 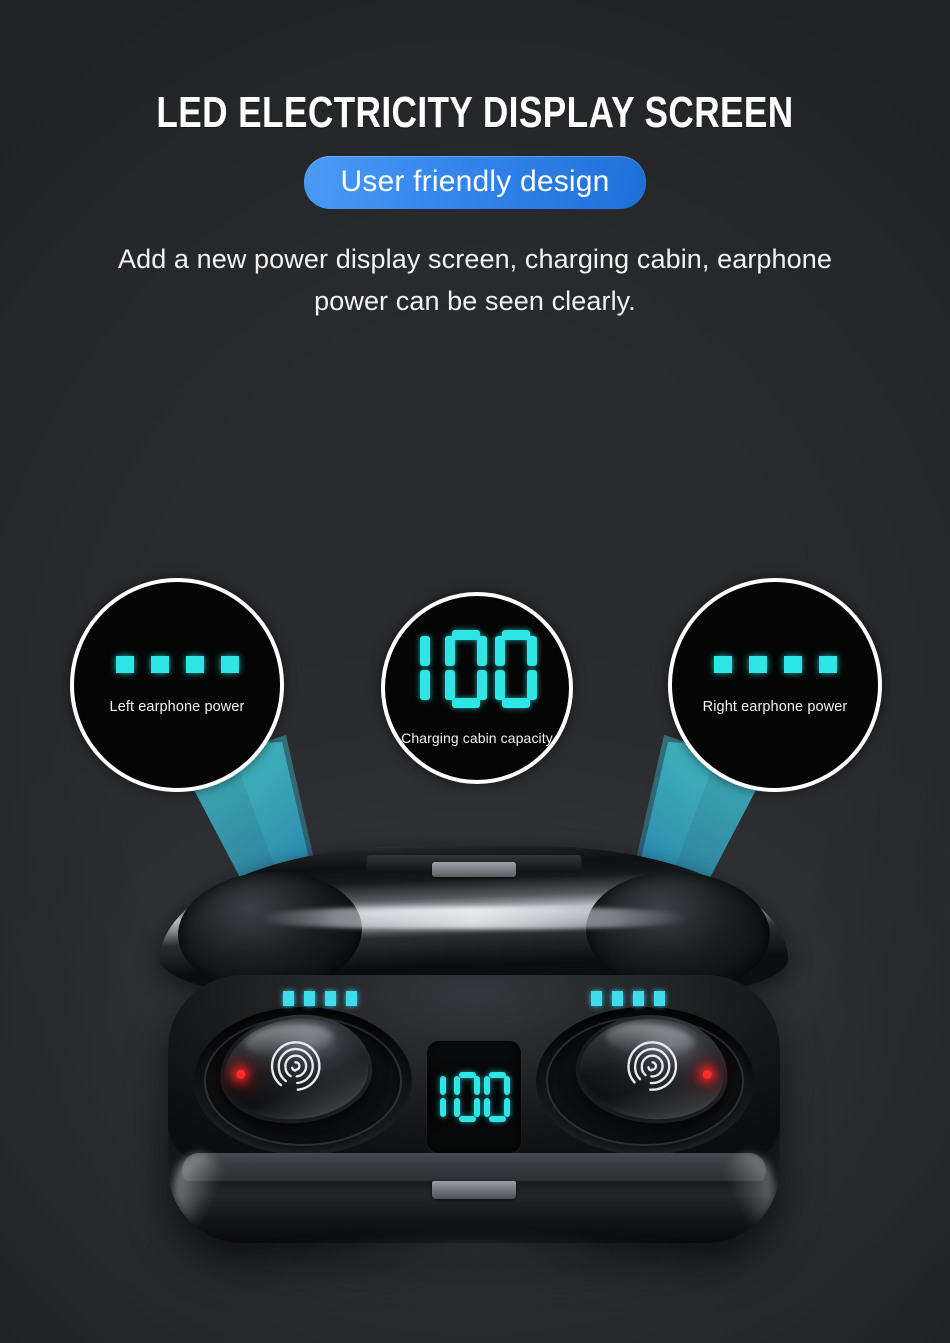 I want to click on case-led-bars-right, so click(x=628, y=998).